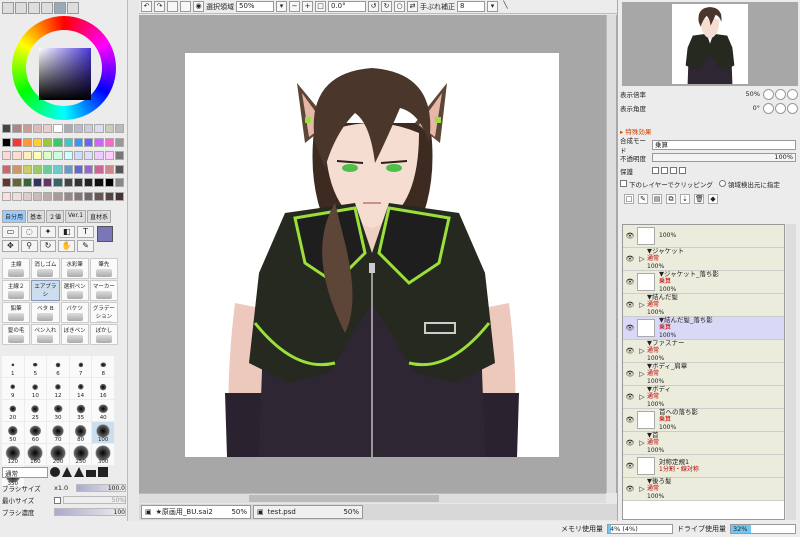 Image resolution: width=800 pixels, height=537 pixels. Describe the element at coordinates (47, 8) in the screenshot. I see `mixer-tab` at that location.